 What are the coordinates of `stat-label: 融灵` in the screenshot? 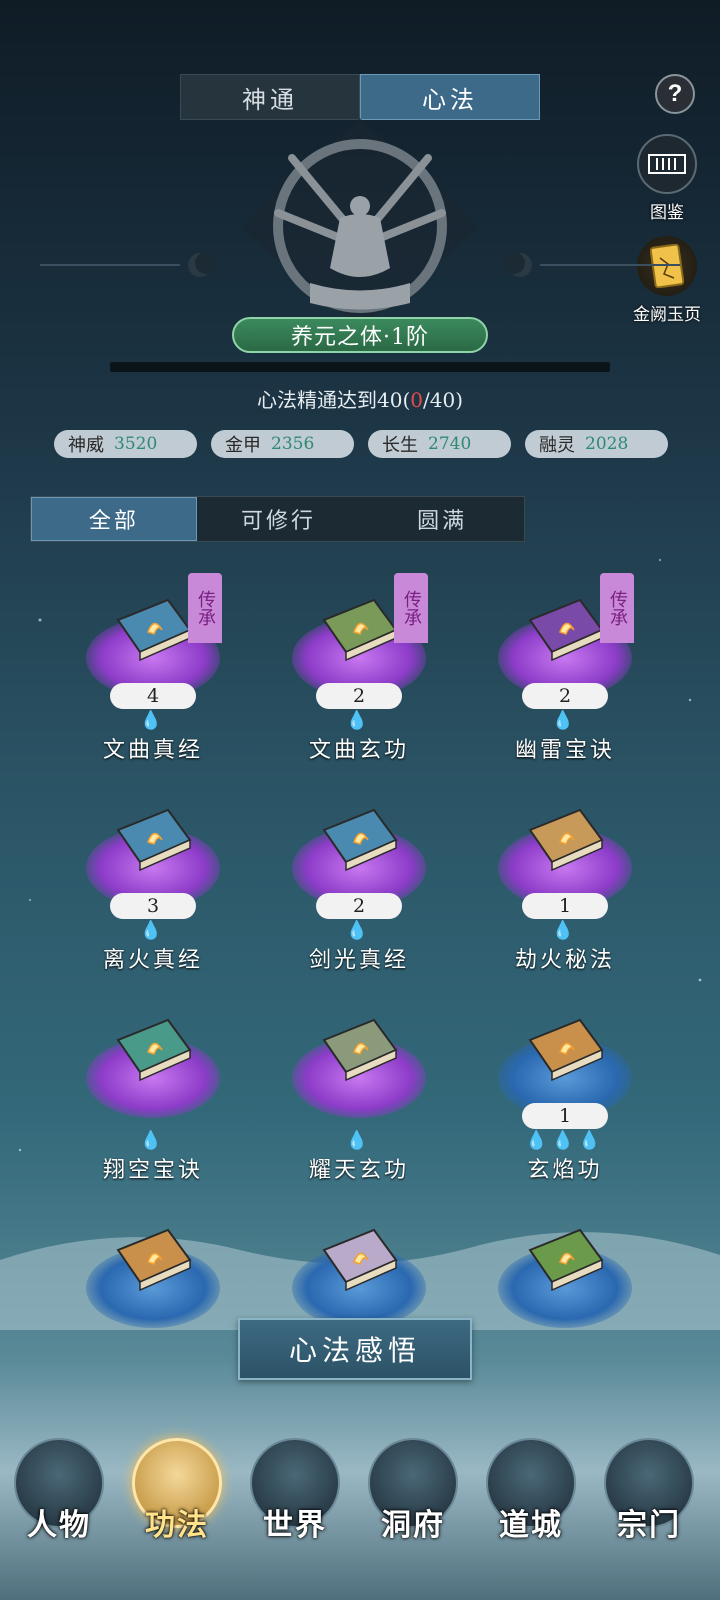 It's located at (557, 445).